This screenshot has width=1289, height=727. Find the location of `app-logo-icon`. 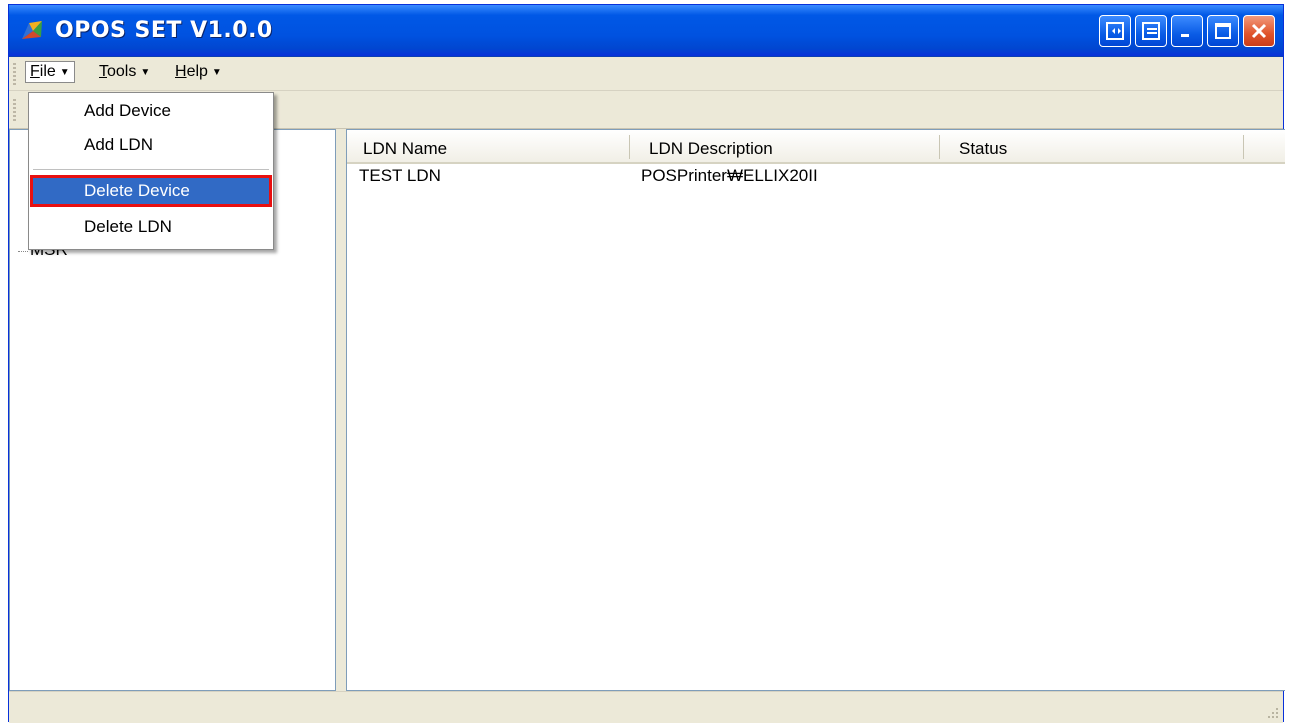

app-logo-icon is located at coordinates (32, 30).